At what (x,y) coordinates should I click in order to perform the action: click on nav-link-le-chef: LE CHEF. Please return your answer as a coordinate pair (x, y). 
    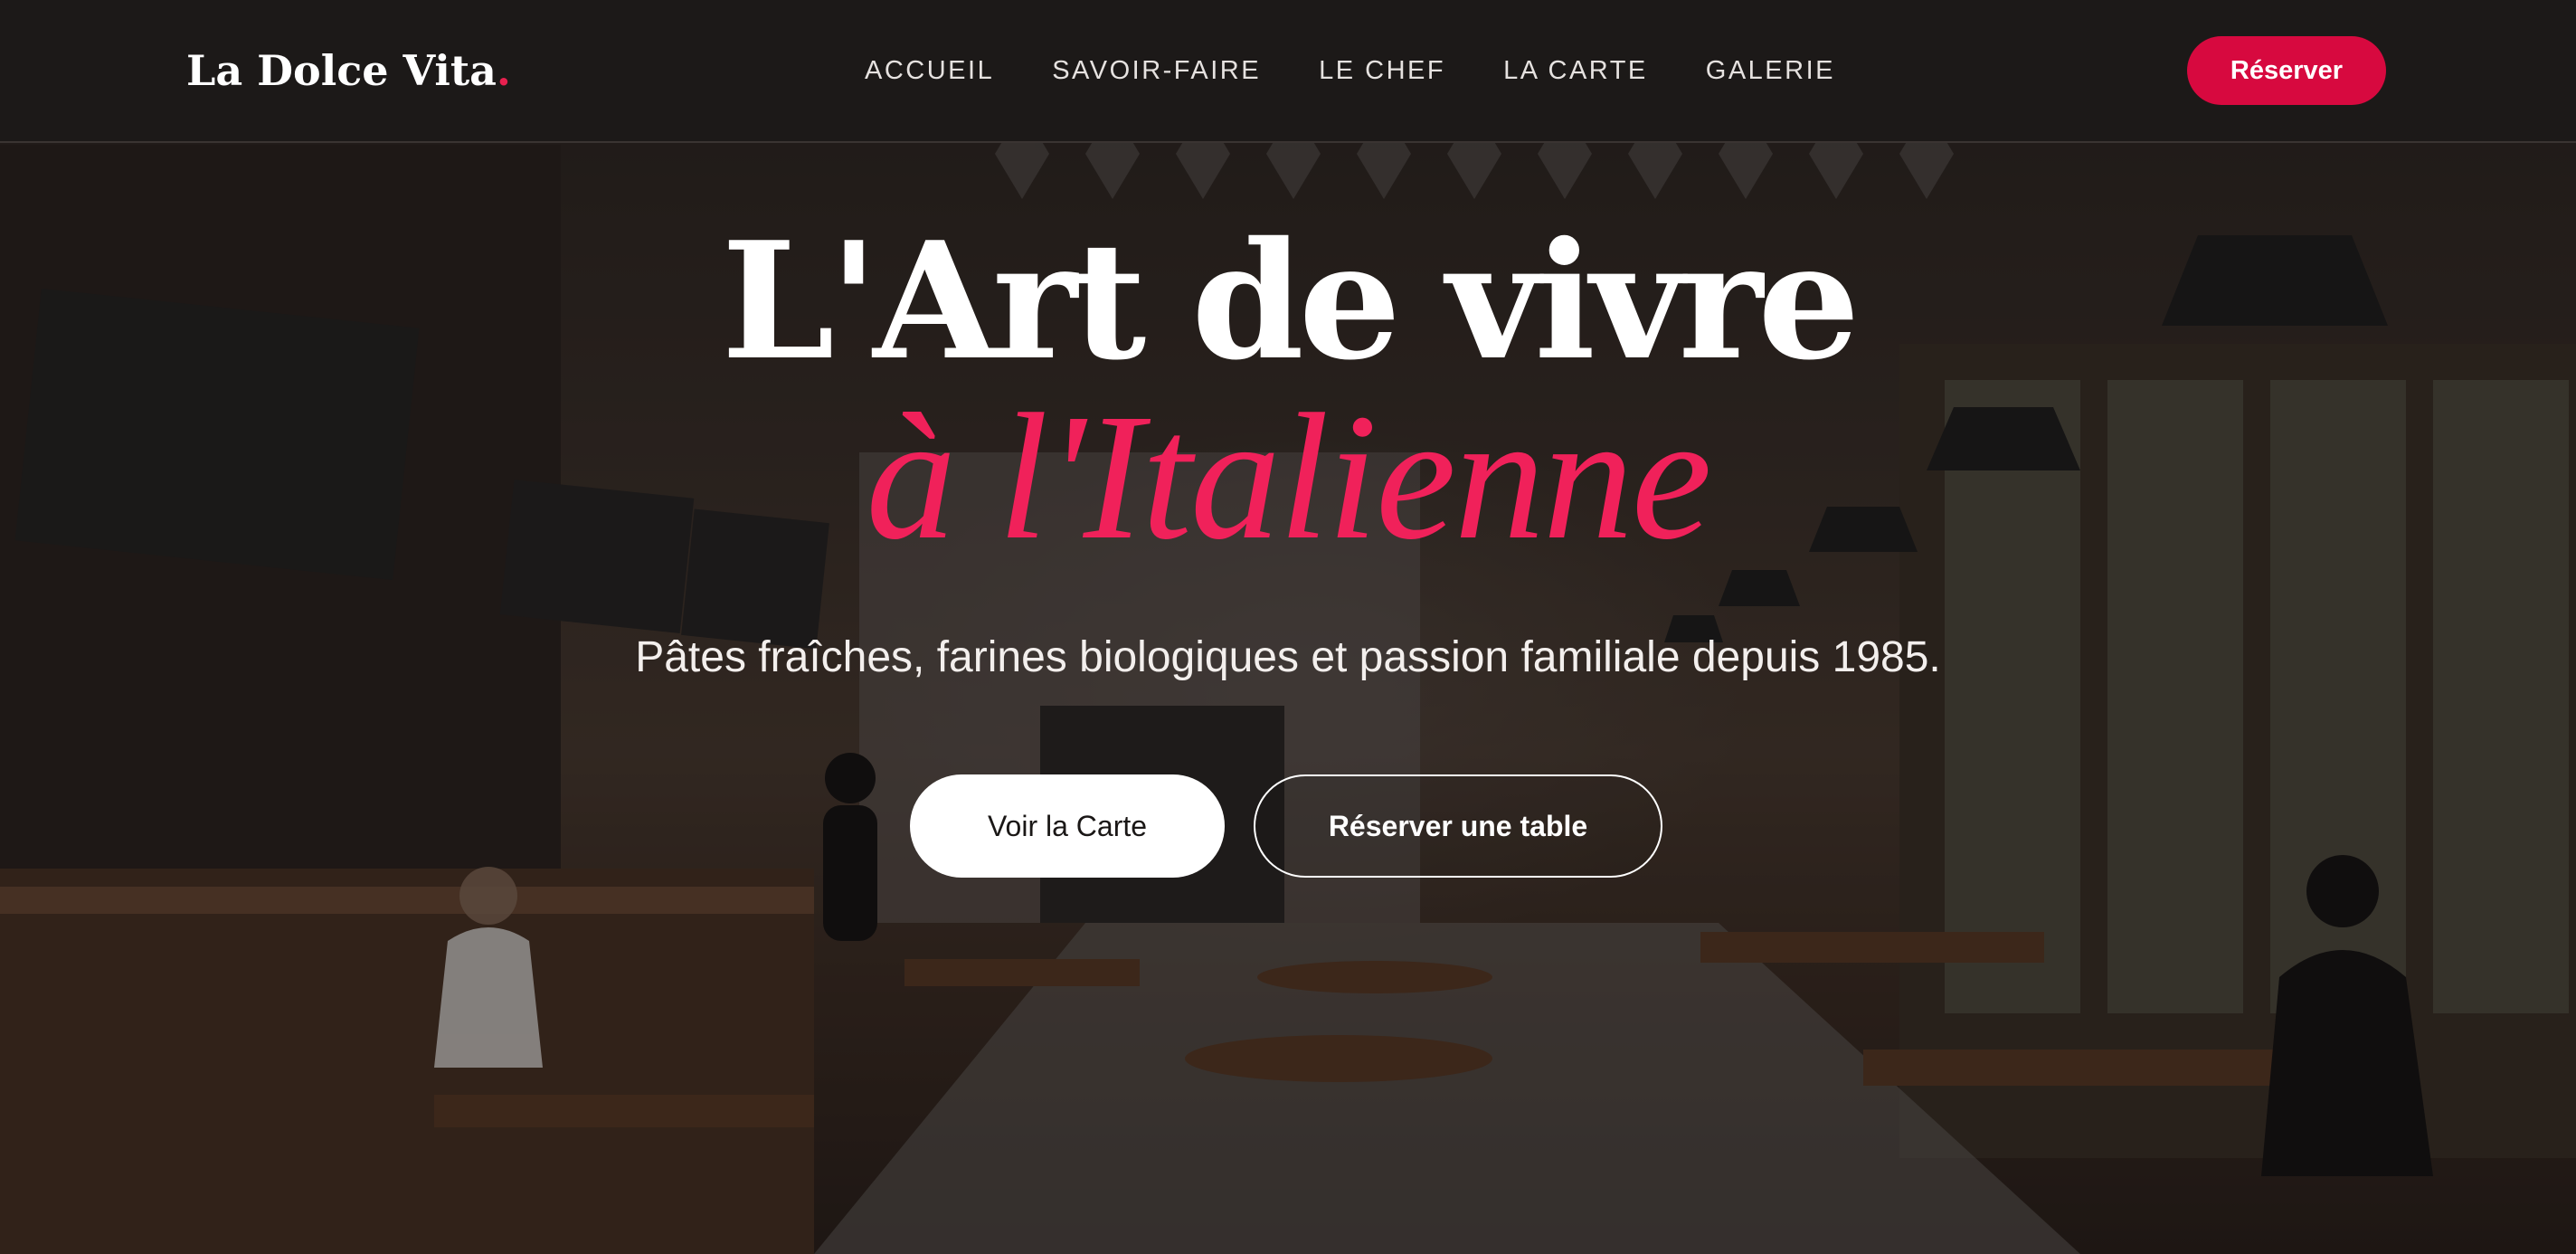
    Looking at the image, I should click on (1382, 71).